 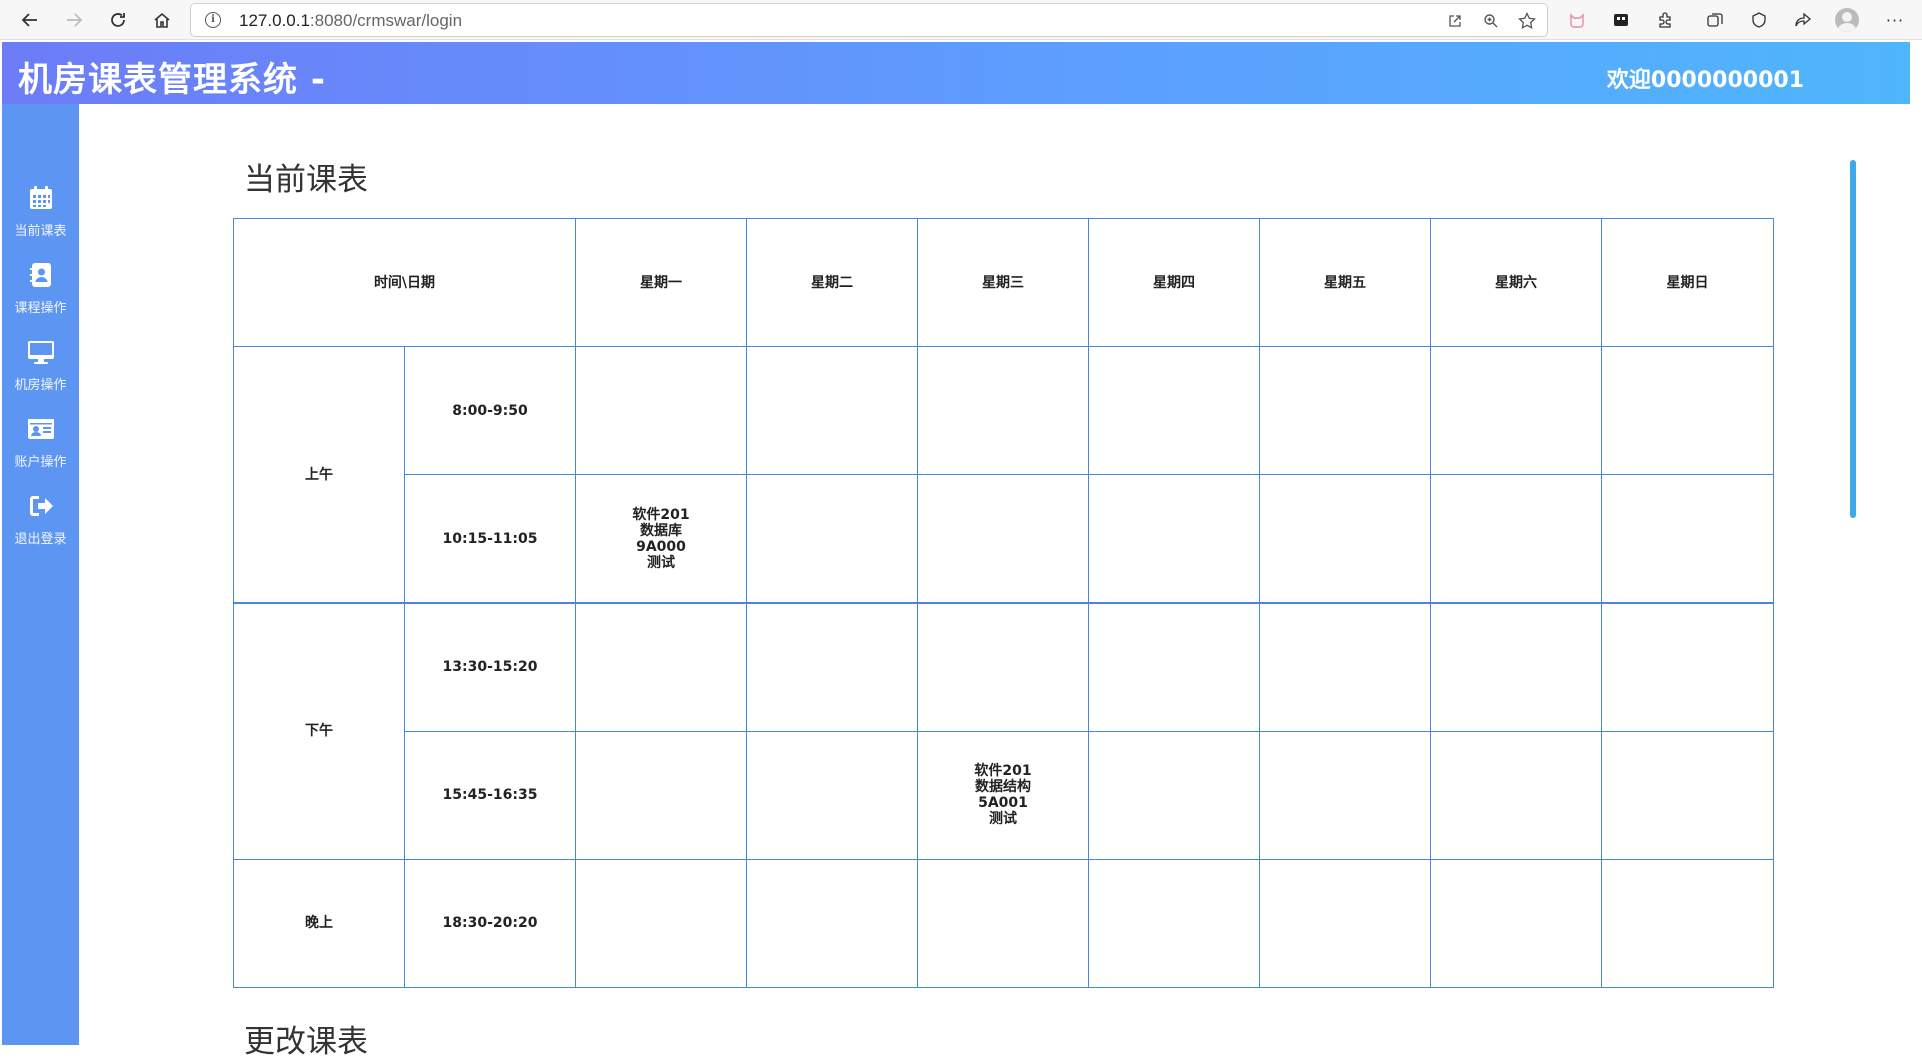 I want to click on open-in-app-icon, so click(x=1455, y=21).